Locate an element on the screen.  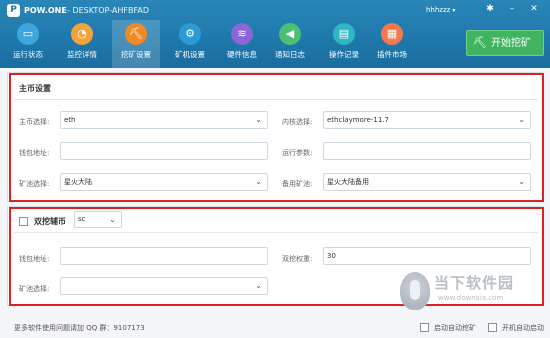
dual-weight-label: 双挖权重: is located at coordinates (297, 259).